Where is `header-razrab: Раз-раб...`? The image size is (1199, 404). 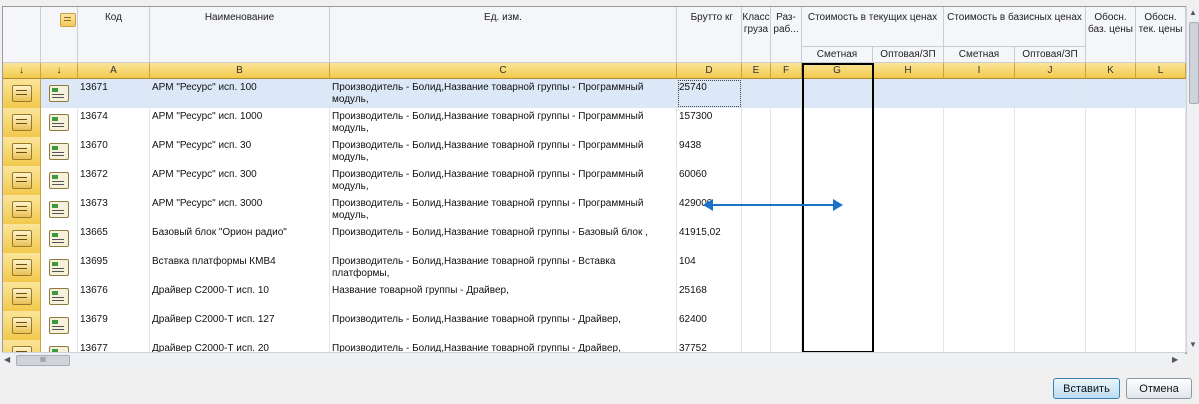 header-razrab: Раз-раб... is located at coordinates (786, 35).